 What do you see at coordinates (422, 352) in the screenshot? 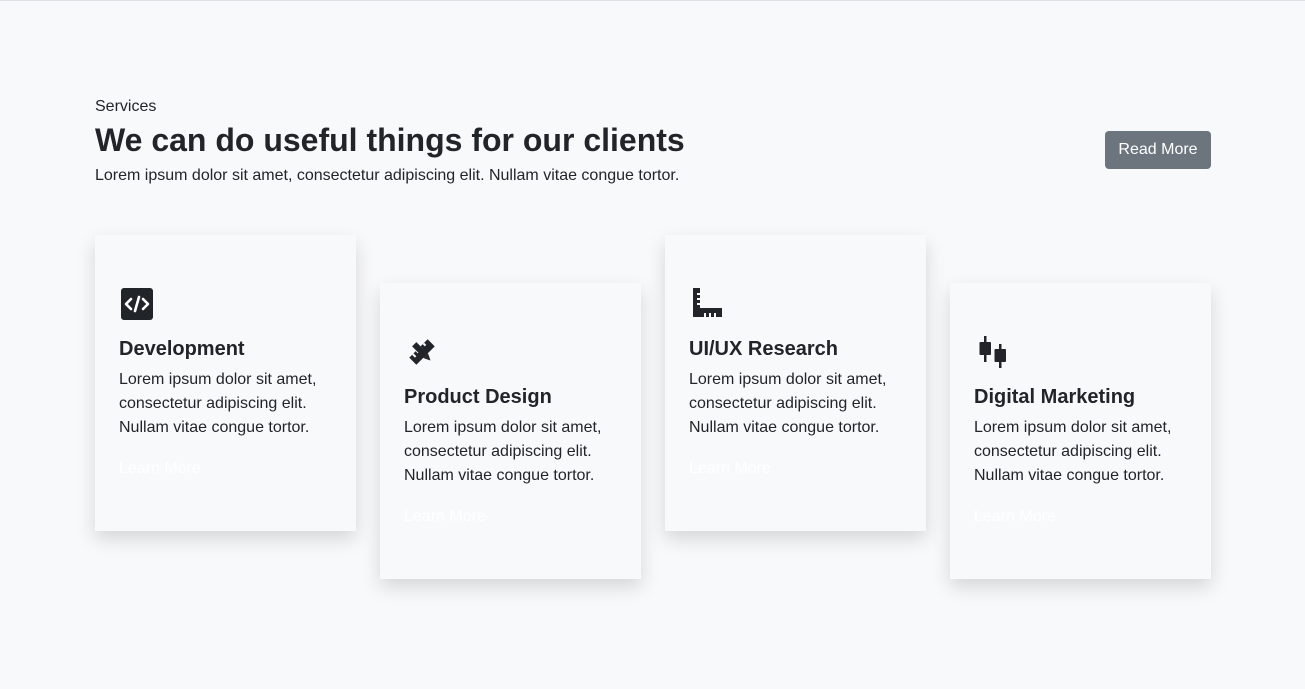
I see `pencil-ruler-icon` at bounding box center [422, 352].